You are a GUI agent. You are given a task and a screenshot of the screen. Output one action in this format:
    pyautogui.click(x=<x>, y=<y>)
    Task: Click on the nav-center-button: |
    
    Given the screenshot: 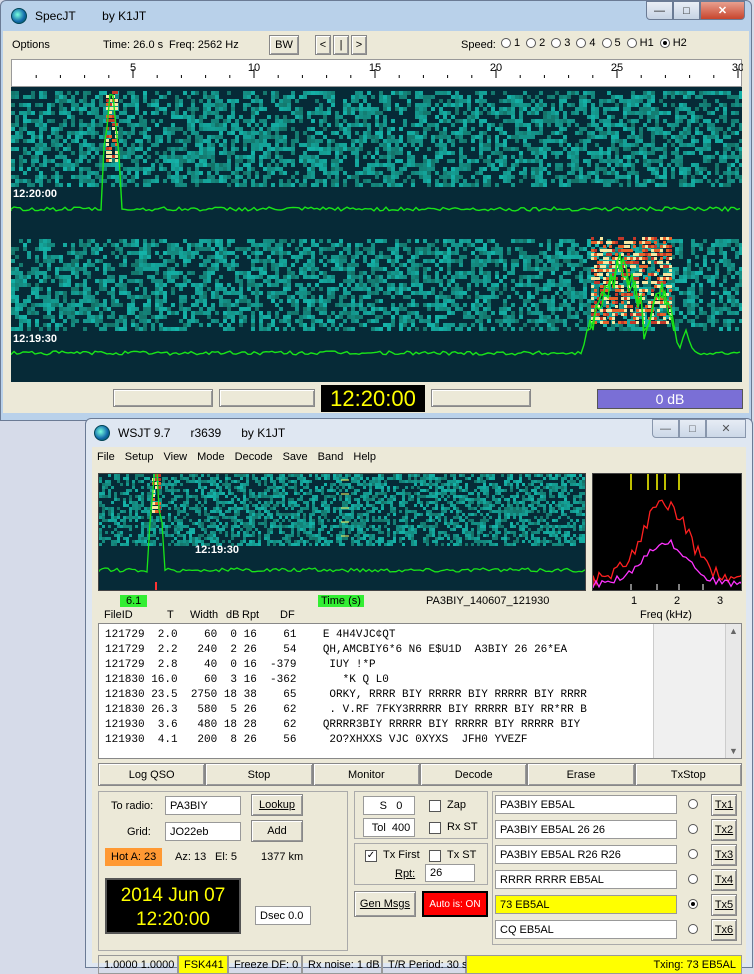 What is the action you would take?
    pyautogui.click(x=341, y=45)
    